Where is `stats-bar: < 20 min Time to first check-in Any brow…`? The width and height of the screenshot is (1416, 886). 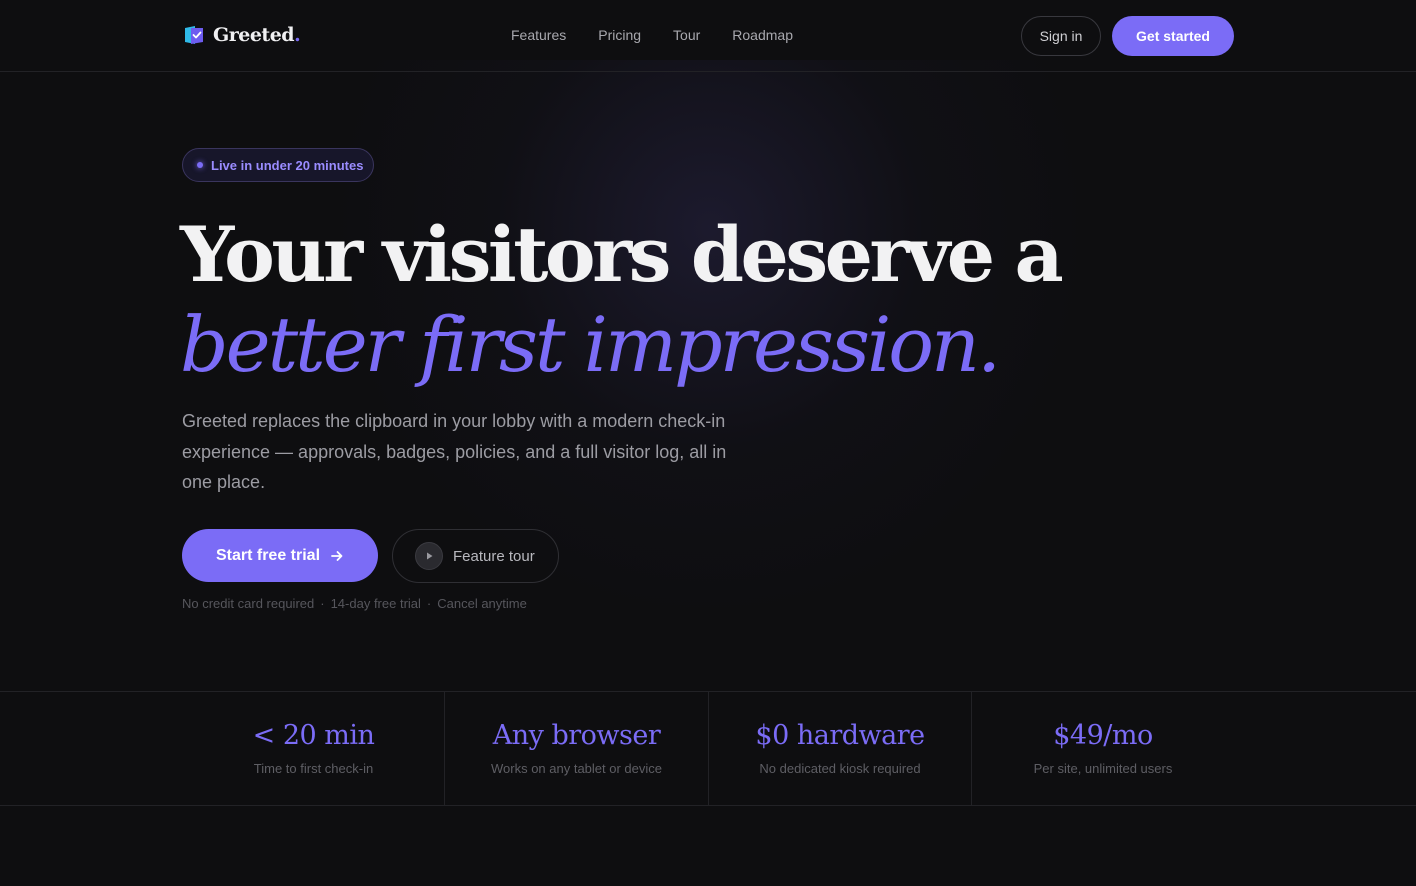
stats-bar: < 20 min Time to first check-in Any brow… is located at coordinates (708, 748).